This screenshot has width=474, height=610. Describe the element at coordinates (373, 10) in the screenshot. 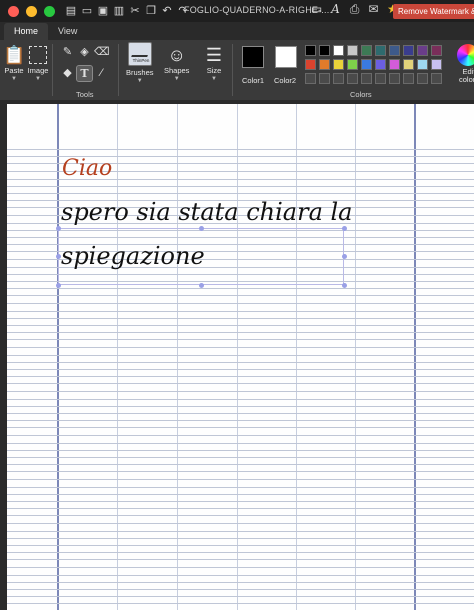

I see `mail-icon: ✉` at that location.